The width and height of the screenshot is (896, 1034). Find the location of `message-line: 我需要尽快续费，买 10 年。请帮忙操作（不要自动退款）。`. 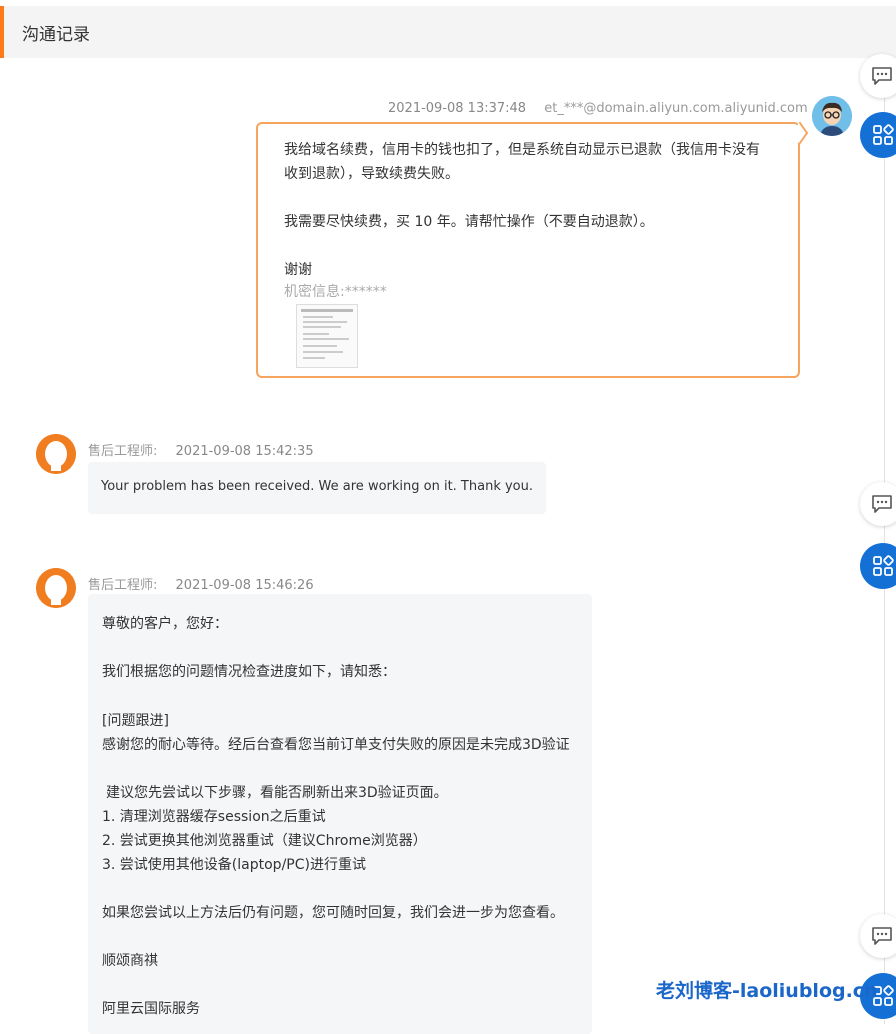

message-line: 我需要尽快续费，买 10 年。请帮忙操作（不要自动退款）。 is located at coordinates (469, 222).